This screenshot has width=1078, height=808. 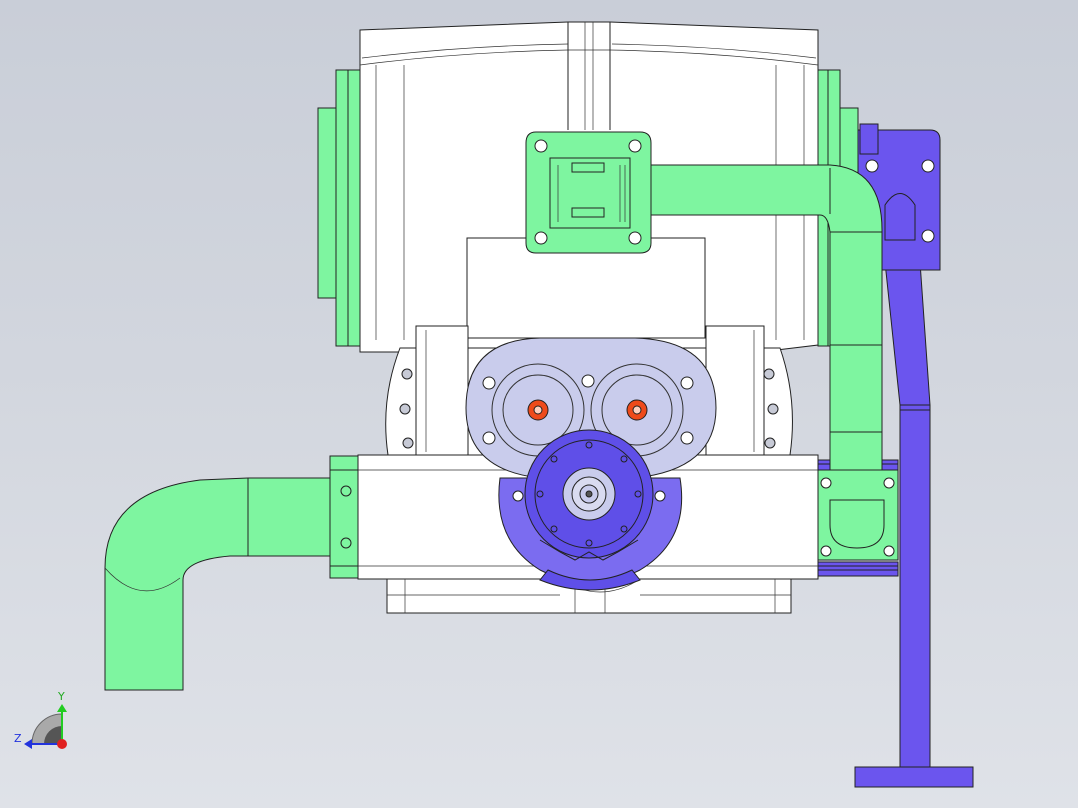 I want to click on origin-icon, so click(x=62, y=744).